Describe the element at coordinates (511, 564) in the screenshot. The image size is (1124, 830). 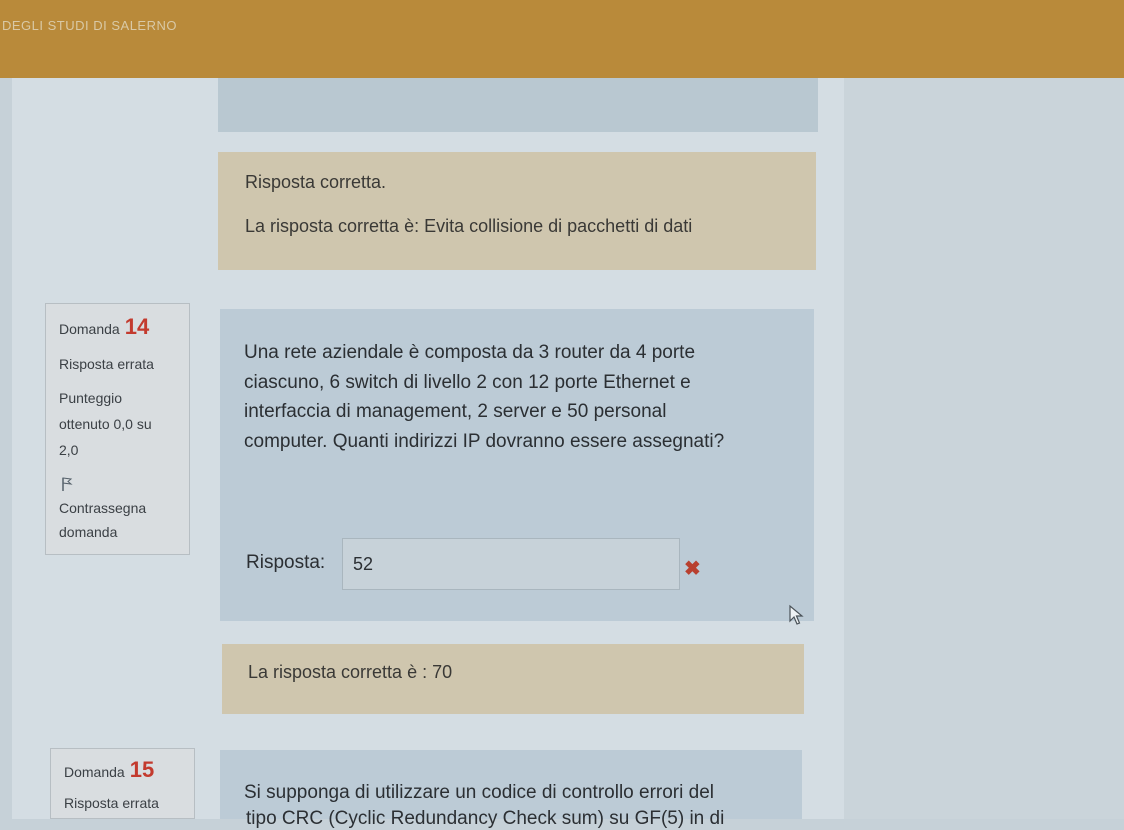
I see `answer-field` at that location.